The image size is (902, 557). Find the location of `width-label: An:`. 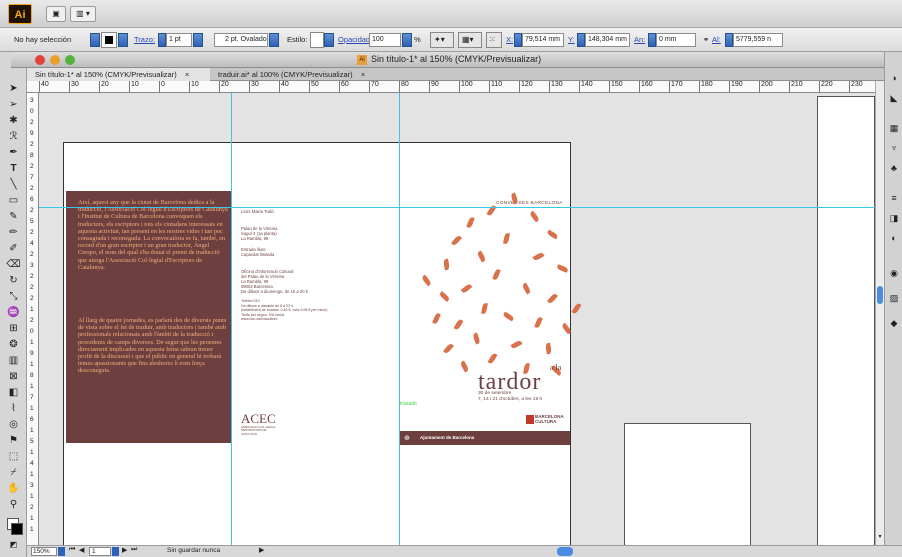

width-label: An: is located at coordinates (639, 40).